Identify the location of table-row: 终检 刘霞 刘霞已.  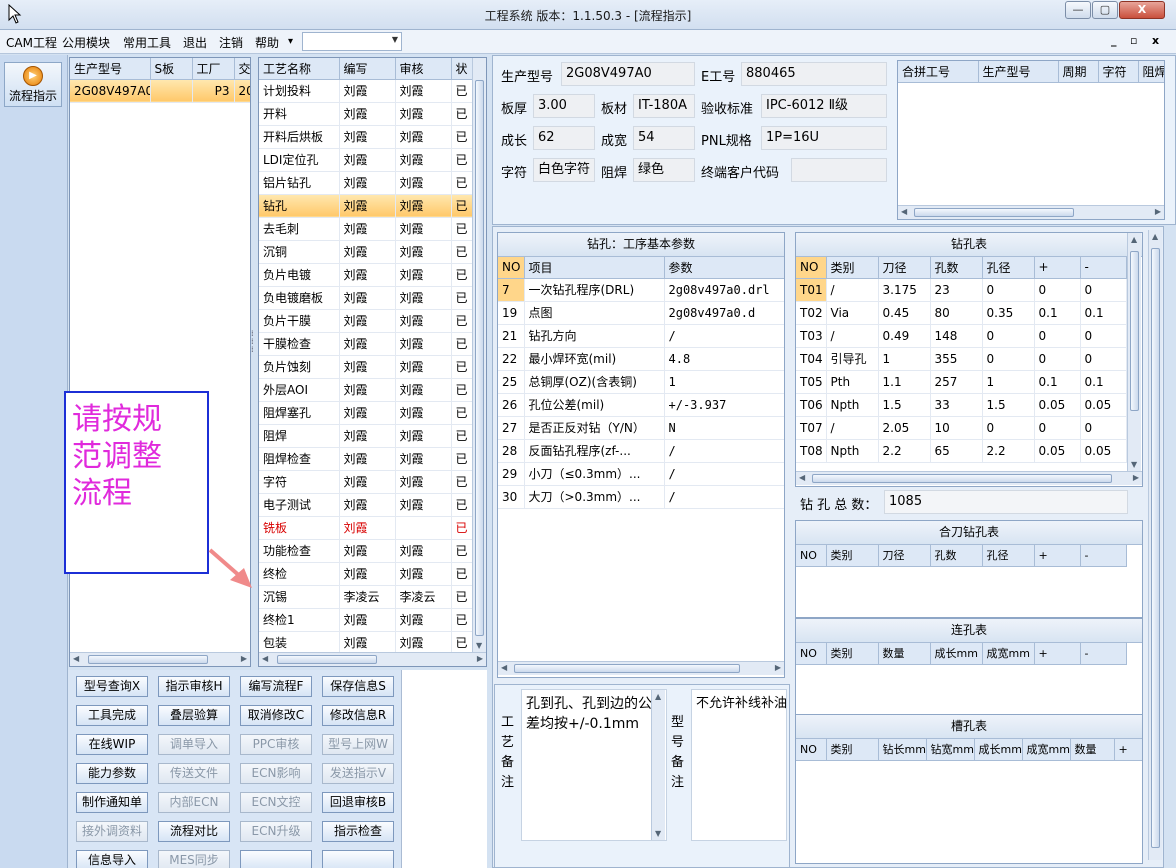
(366, 574).